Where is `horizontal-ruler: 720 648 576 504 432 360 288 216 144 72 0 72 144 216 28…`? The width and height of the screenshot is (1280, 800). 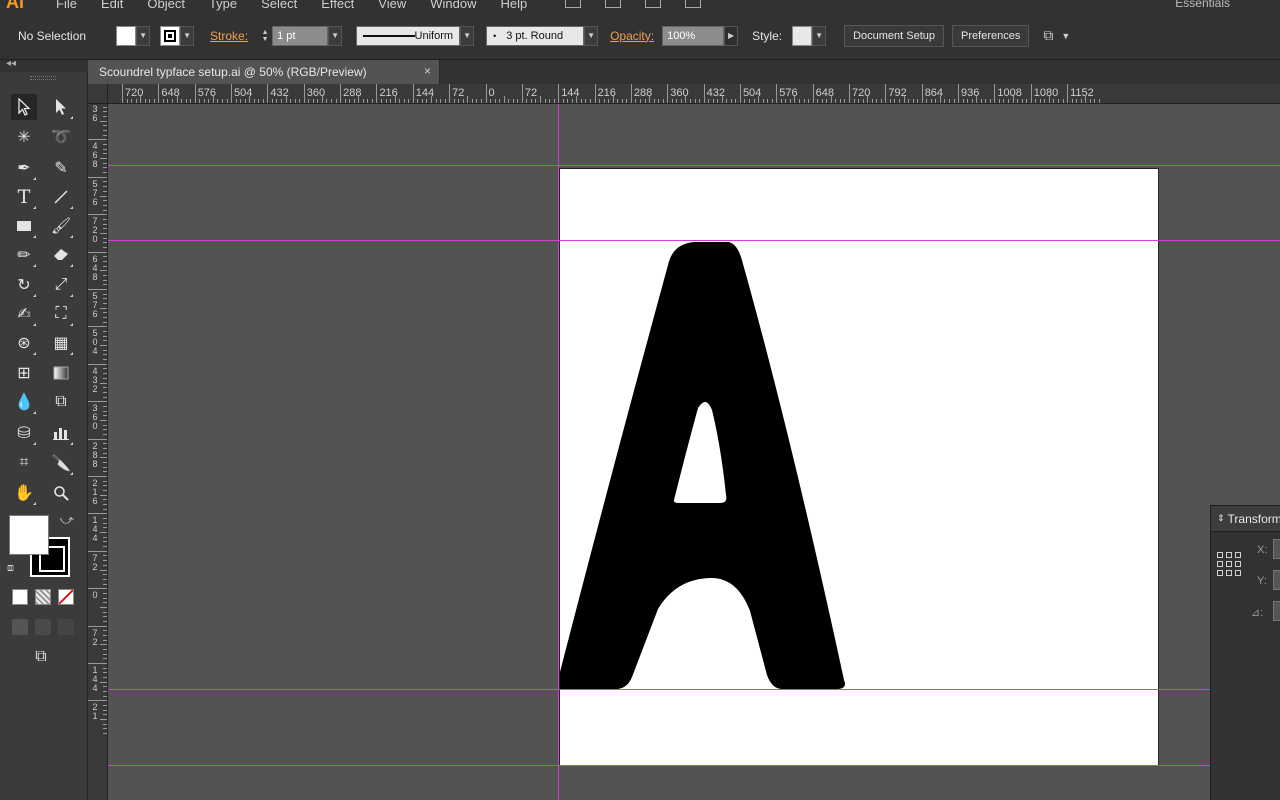
horizontal-ruler: 720 648 576 504 432 360 288 216 144 72 0 72 144 216 28… is located at coordinates (694, 94).